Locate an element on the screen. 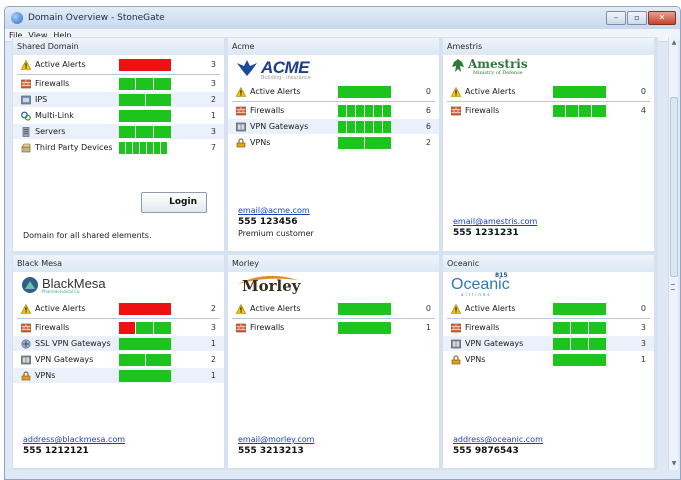 The width and height of the screenshot is (681, 480). contact-phone: 555 1212121 is located at coordinates (56, 451).